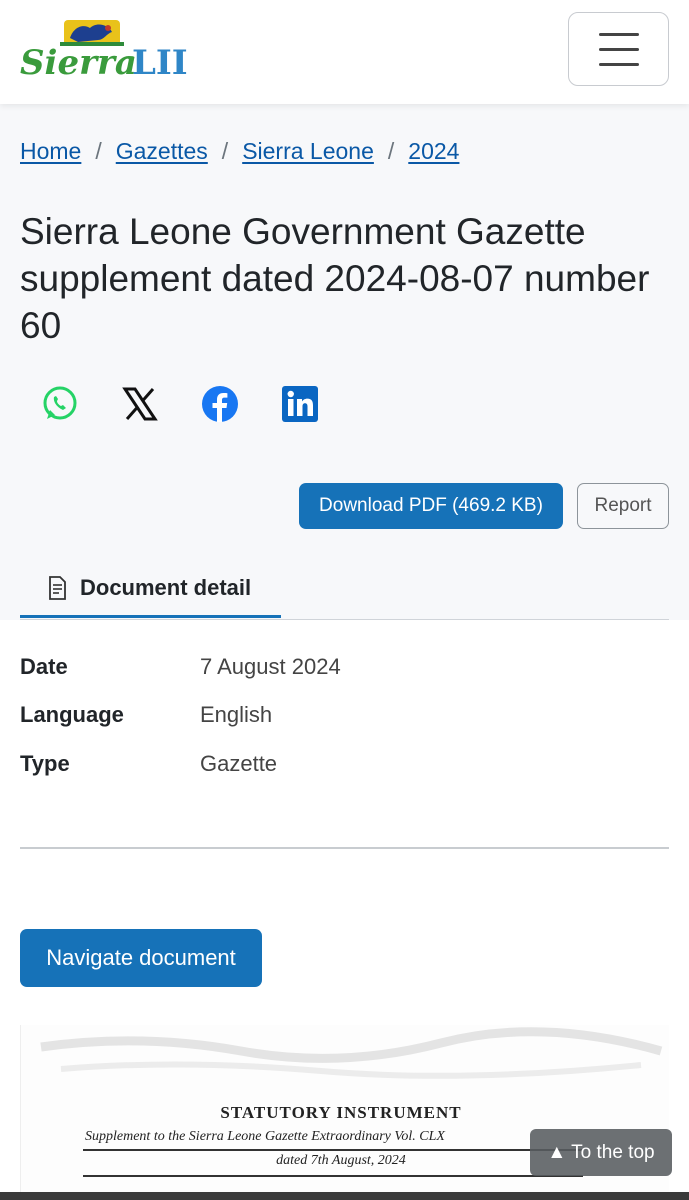 Image resolution: width=689 pixels, height=1200 pixels. I want to click on breadcrumb: Home / Gazettes / Sierra Leone / 2024, so click(239, 151).